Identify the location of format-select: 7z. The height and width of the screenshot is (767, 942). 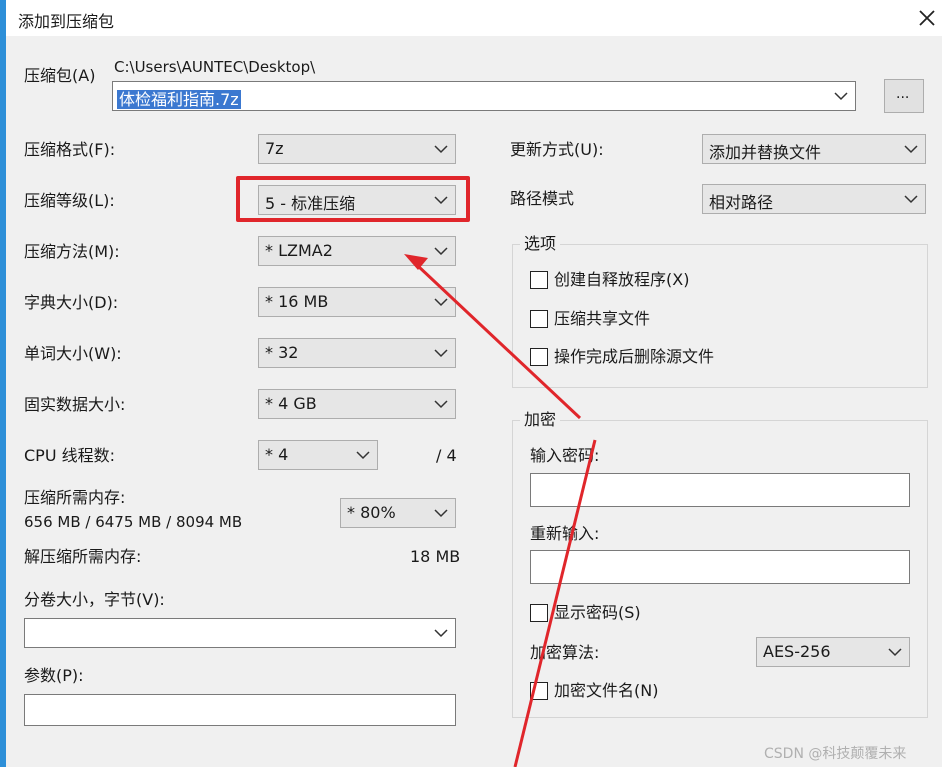
(357, 149).